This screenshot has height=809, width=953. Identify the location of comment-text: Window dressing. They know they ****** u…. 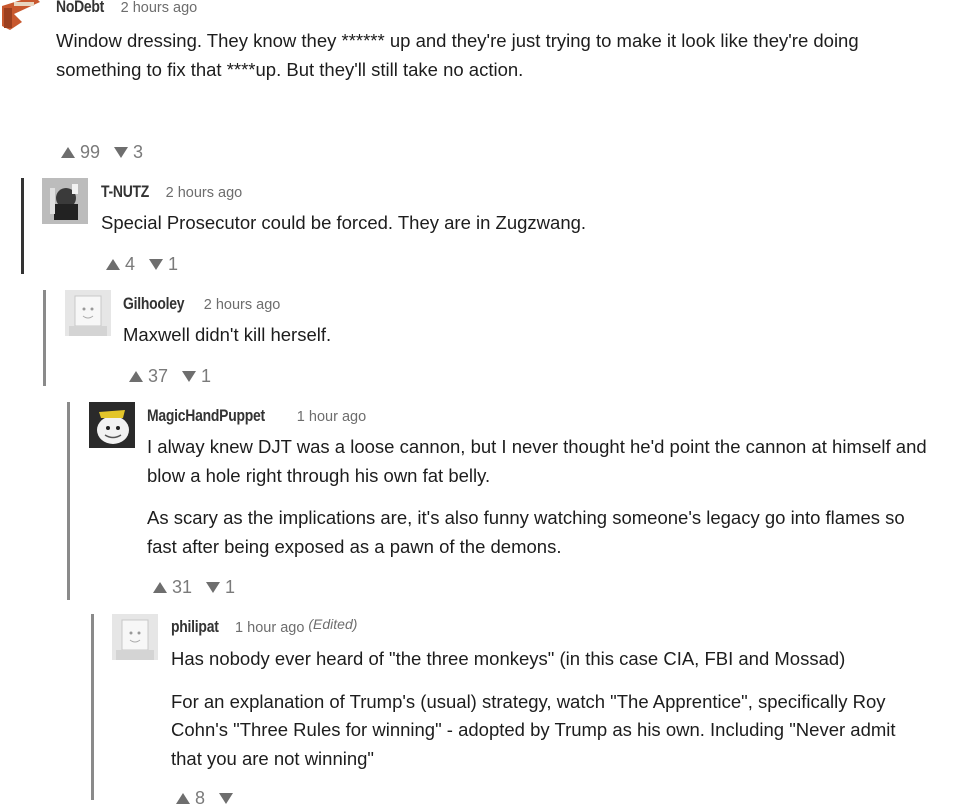
(457, 55).